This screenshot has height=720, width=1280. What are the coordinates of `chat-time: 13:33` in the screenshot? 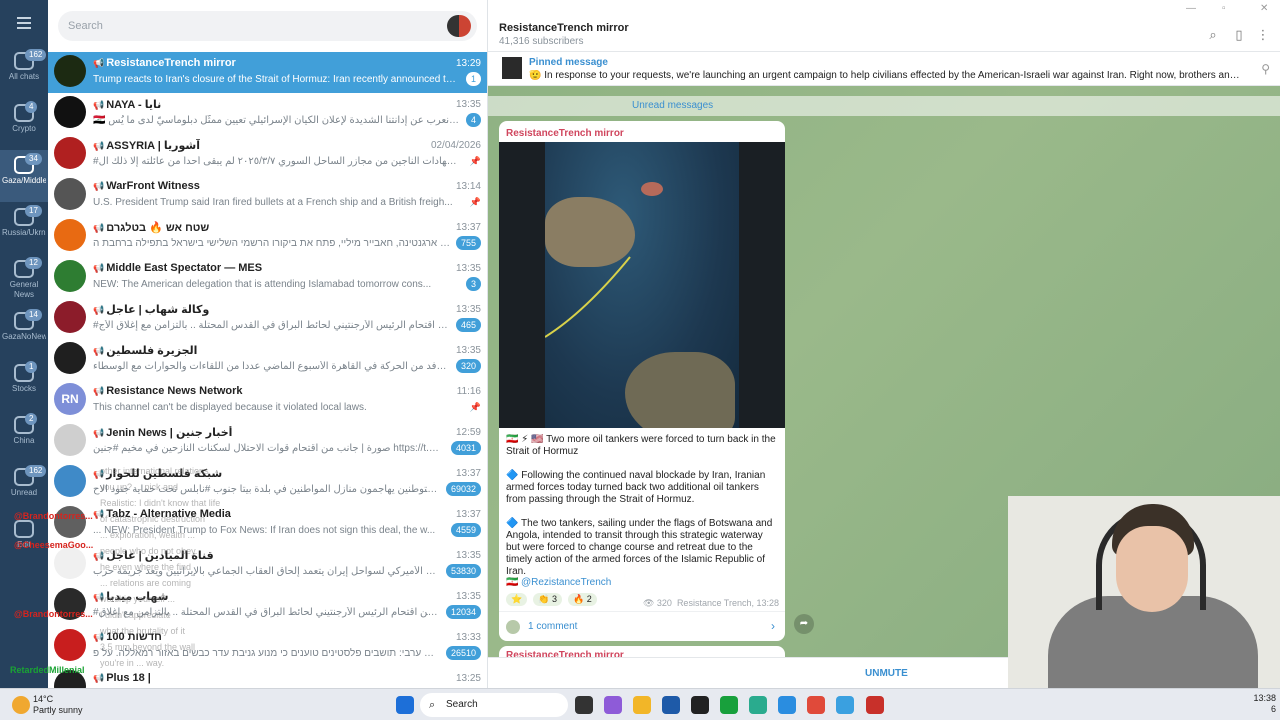 It's located at (468, 637).